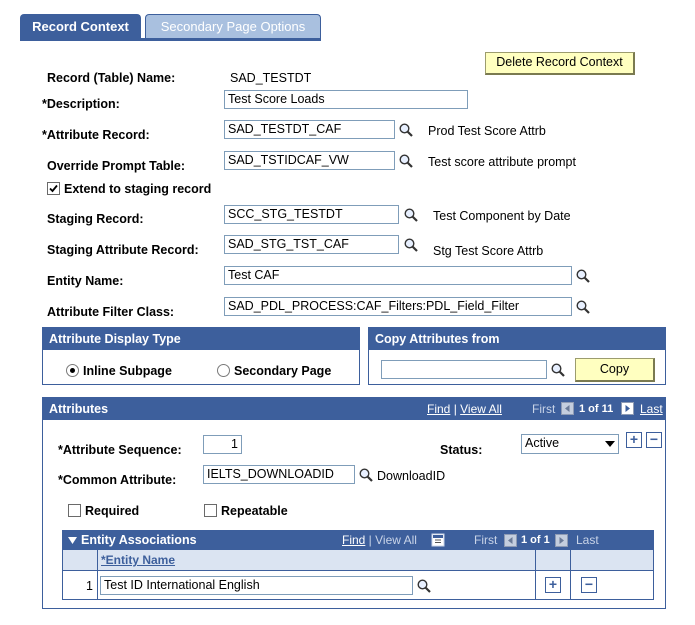 Image resolution: width=695 pixels, height=625 pixels. Describe the element at coordinates (311, 244) in the screenshot. I see `staging-attr-input: SAD_STG_TST_CAF` at that location.